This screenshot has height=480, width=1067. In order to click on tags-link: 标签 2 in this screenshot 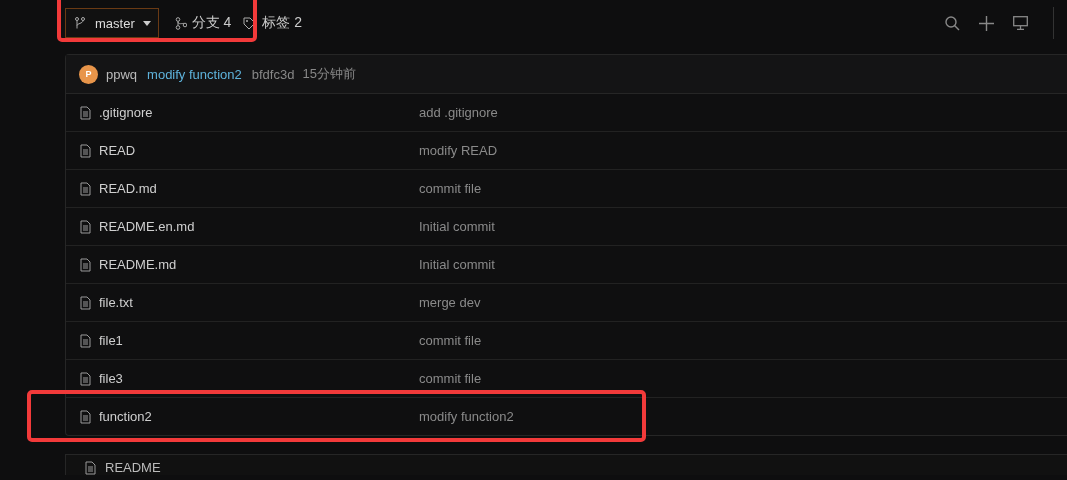, I will do `click(273, 23)`.